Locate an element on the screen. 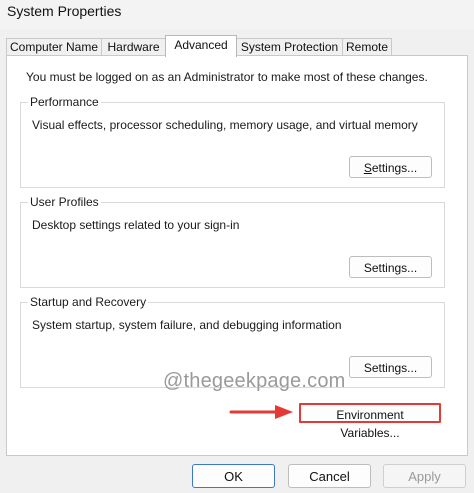 This screenshot has height=493, width=474. tab-system-protection: System Protection is located at coordinates (289, 47).